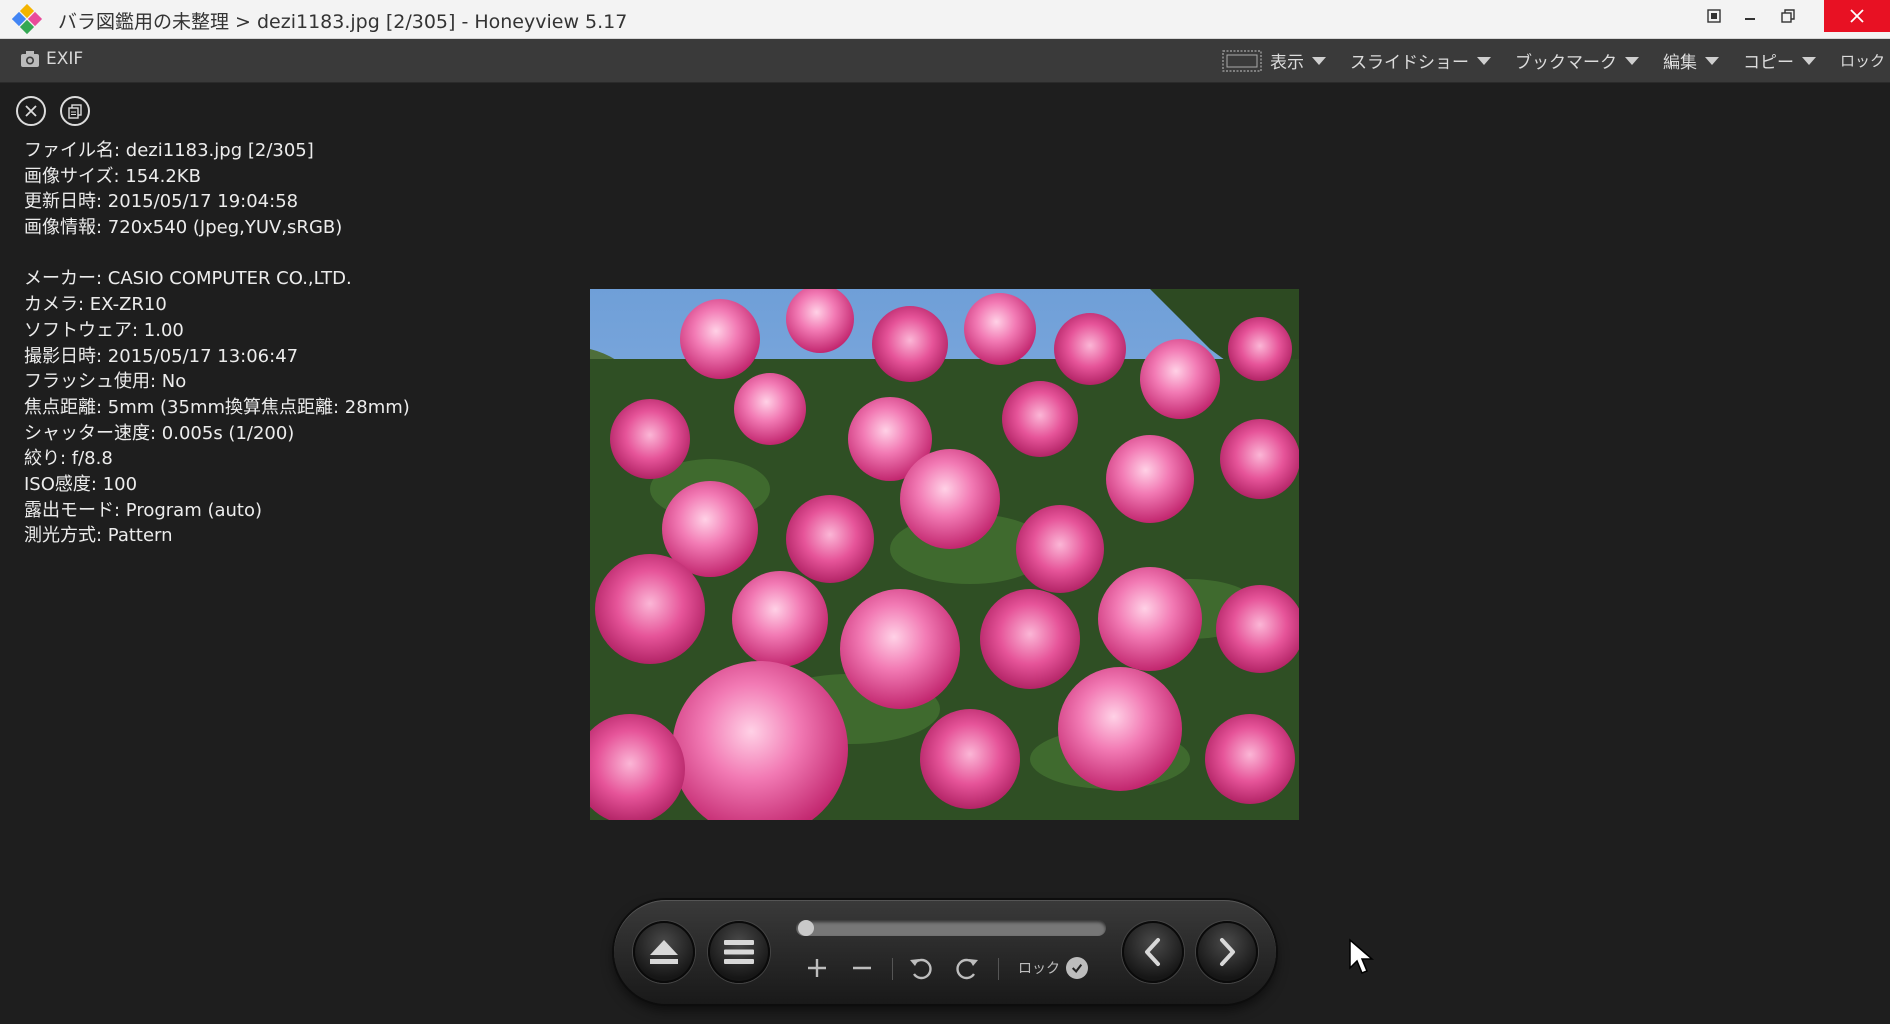 The width and height of the screenshot is (1890, 1024). I want to click on plus-icon, so click(817, 968).